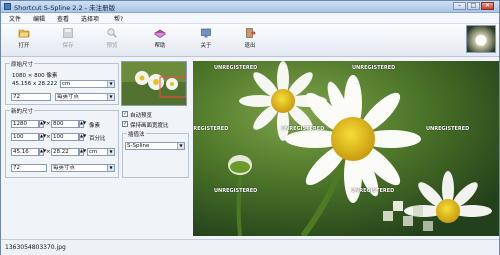 The image size is (500, 255). I want to click on original-dpi-unit-select: 每英寸点 ▼, so click(85, 97).